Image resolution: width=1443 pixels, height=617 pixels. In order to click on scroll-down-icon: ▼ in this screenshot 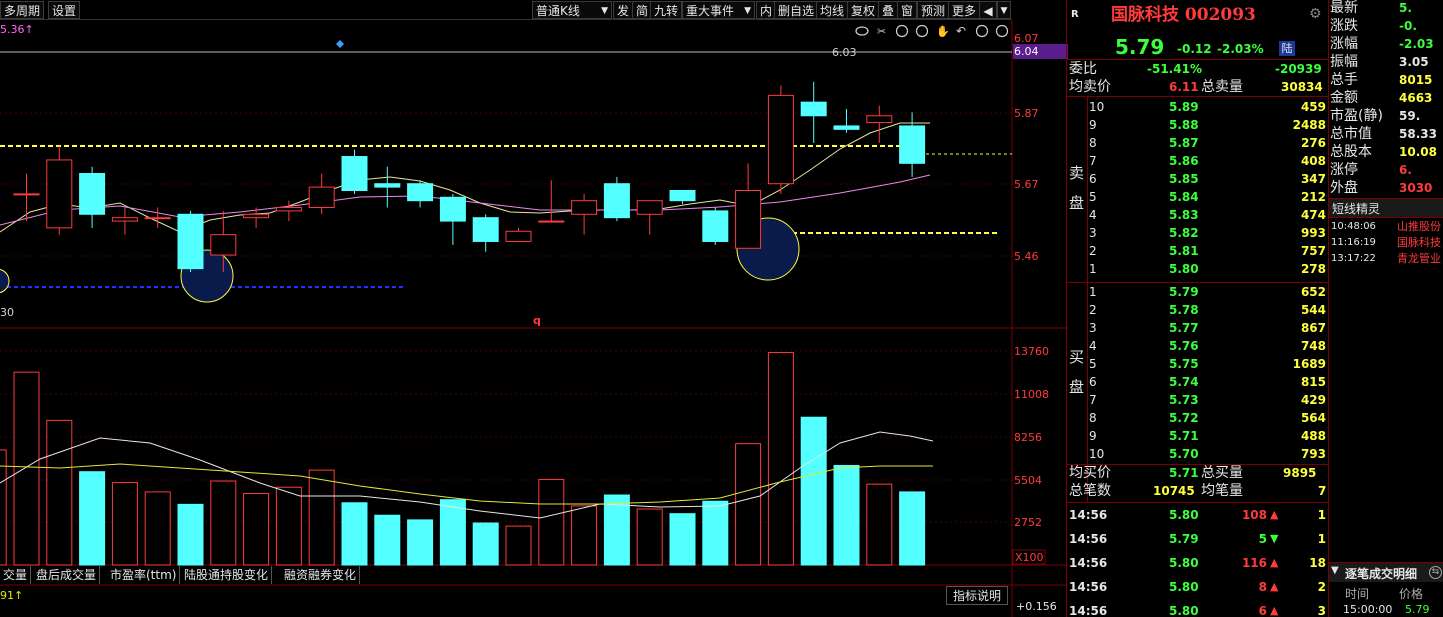, I will do `click(1004, 10)`.